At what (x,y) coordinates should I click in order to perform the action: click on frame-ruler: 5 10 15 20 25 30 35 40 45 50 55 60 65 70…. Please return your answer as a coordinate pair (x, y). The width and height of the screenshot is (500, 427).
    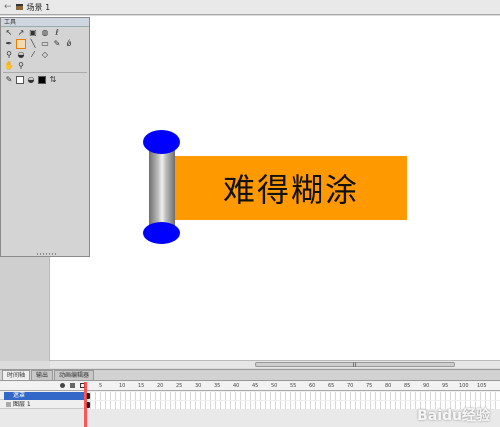
    Looking at the image, I should click on (292, 386).